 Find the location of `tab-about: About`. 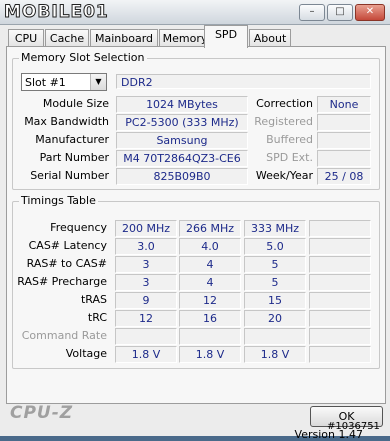

tab-about: About is located at coordinates (270, 38).